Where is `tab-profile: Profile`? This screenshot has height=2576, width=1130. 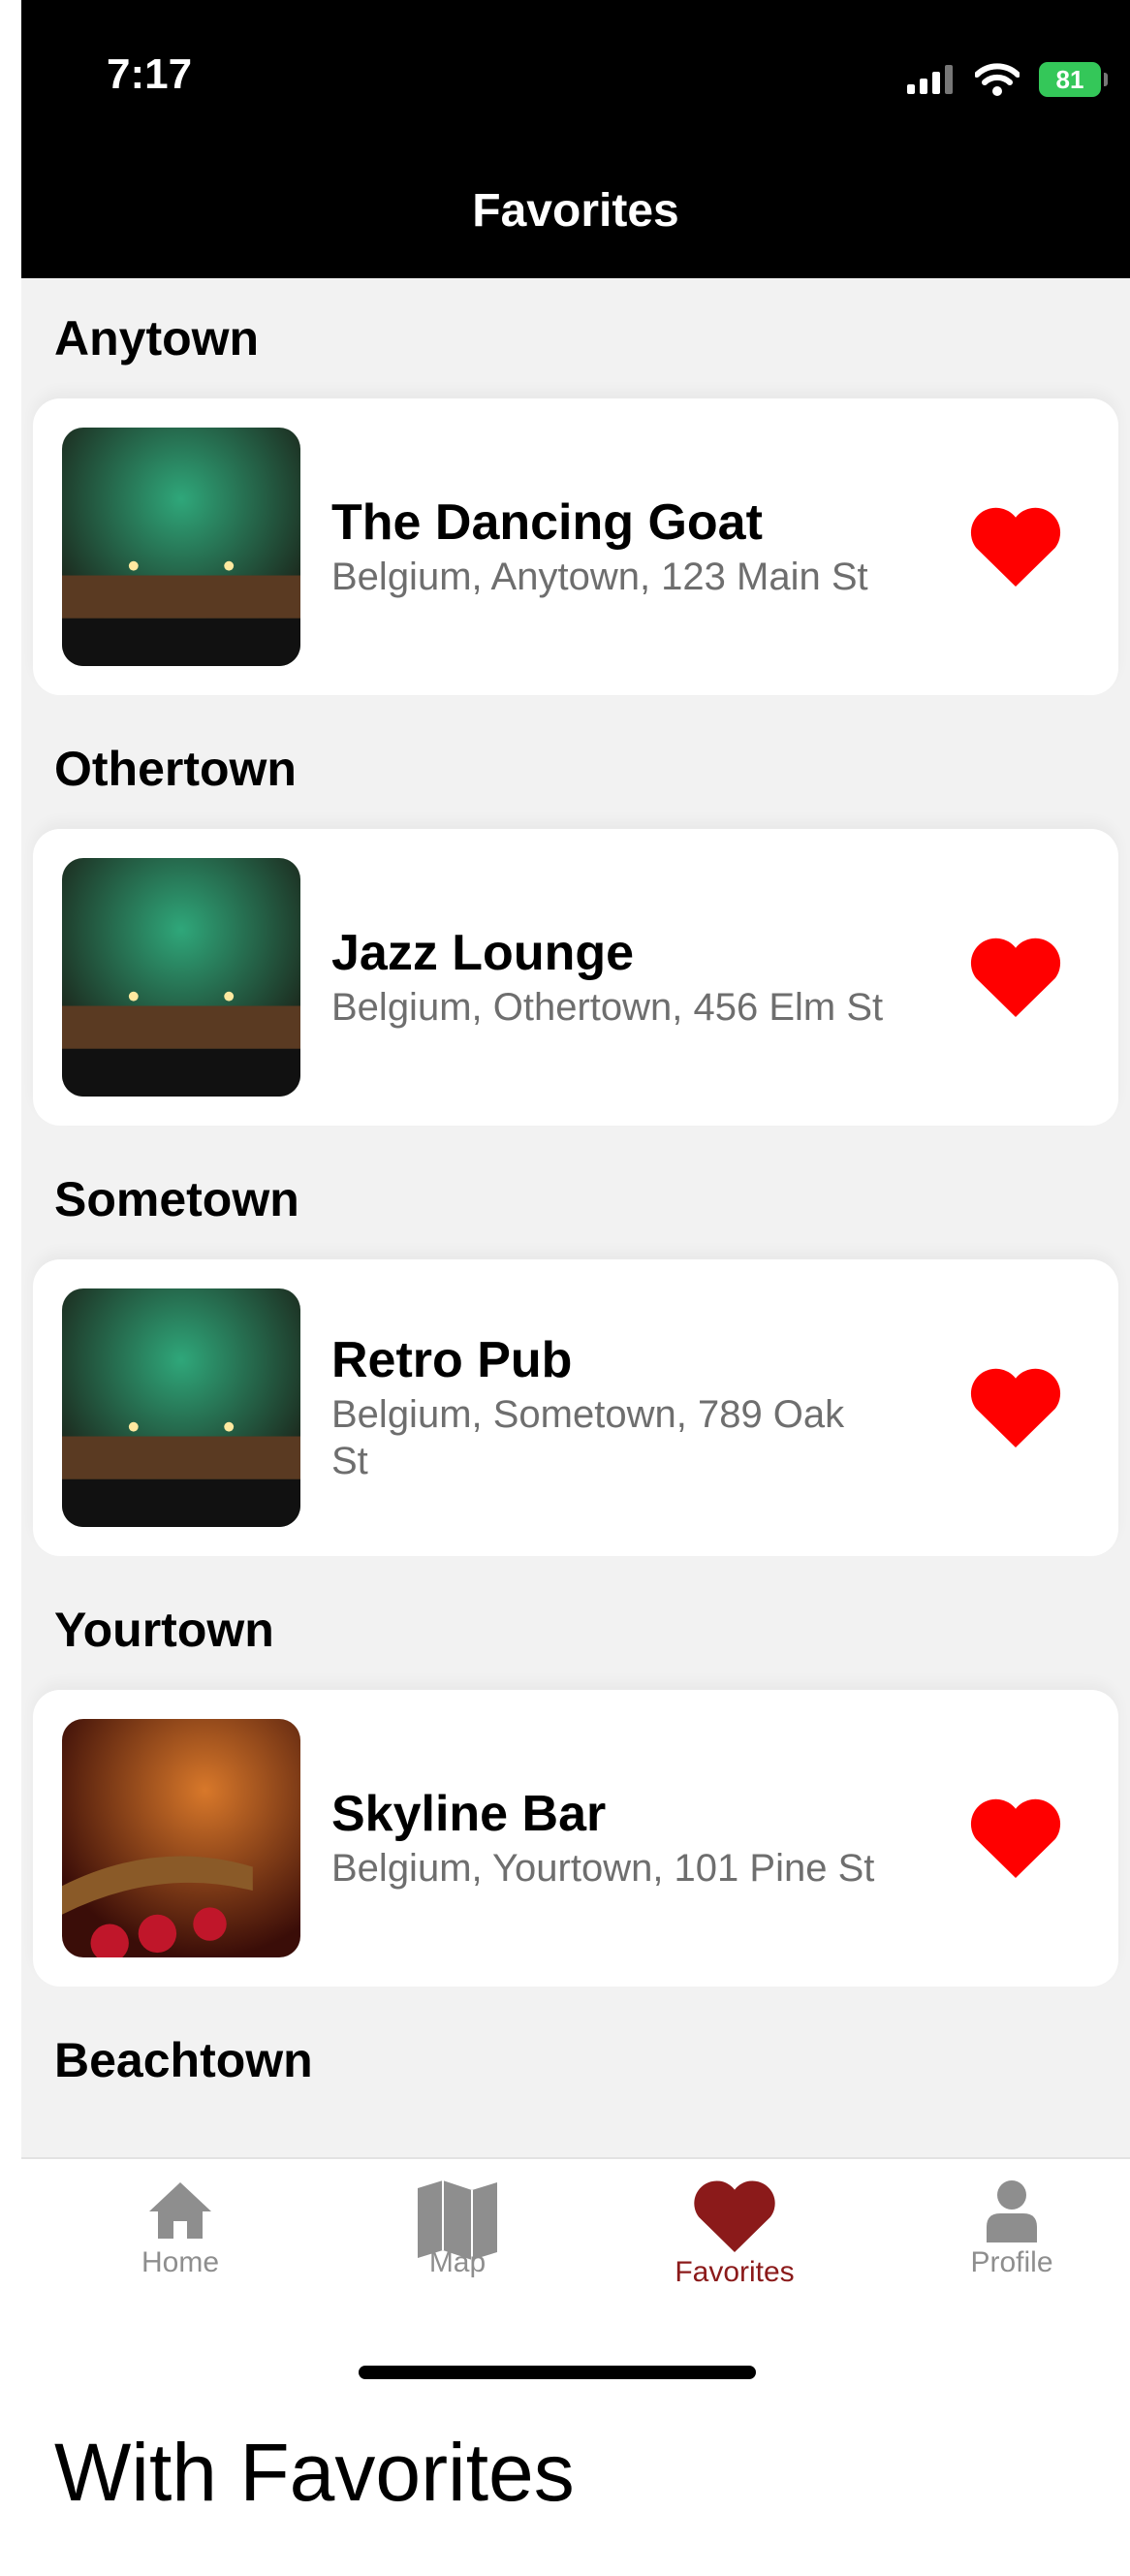 tab-profile: Profile is located at coordinates (1011, 2228).